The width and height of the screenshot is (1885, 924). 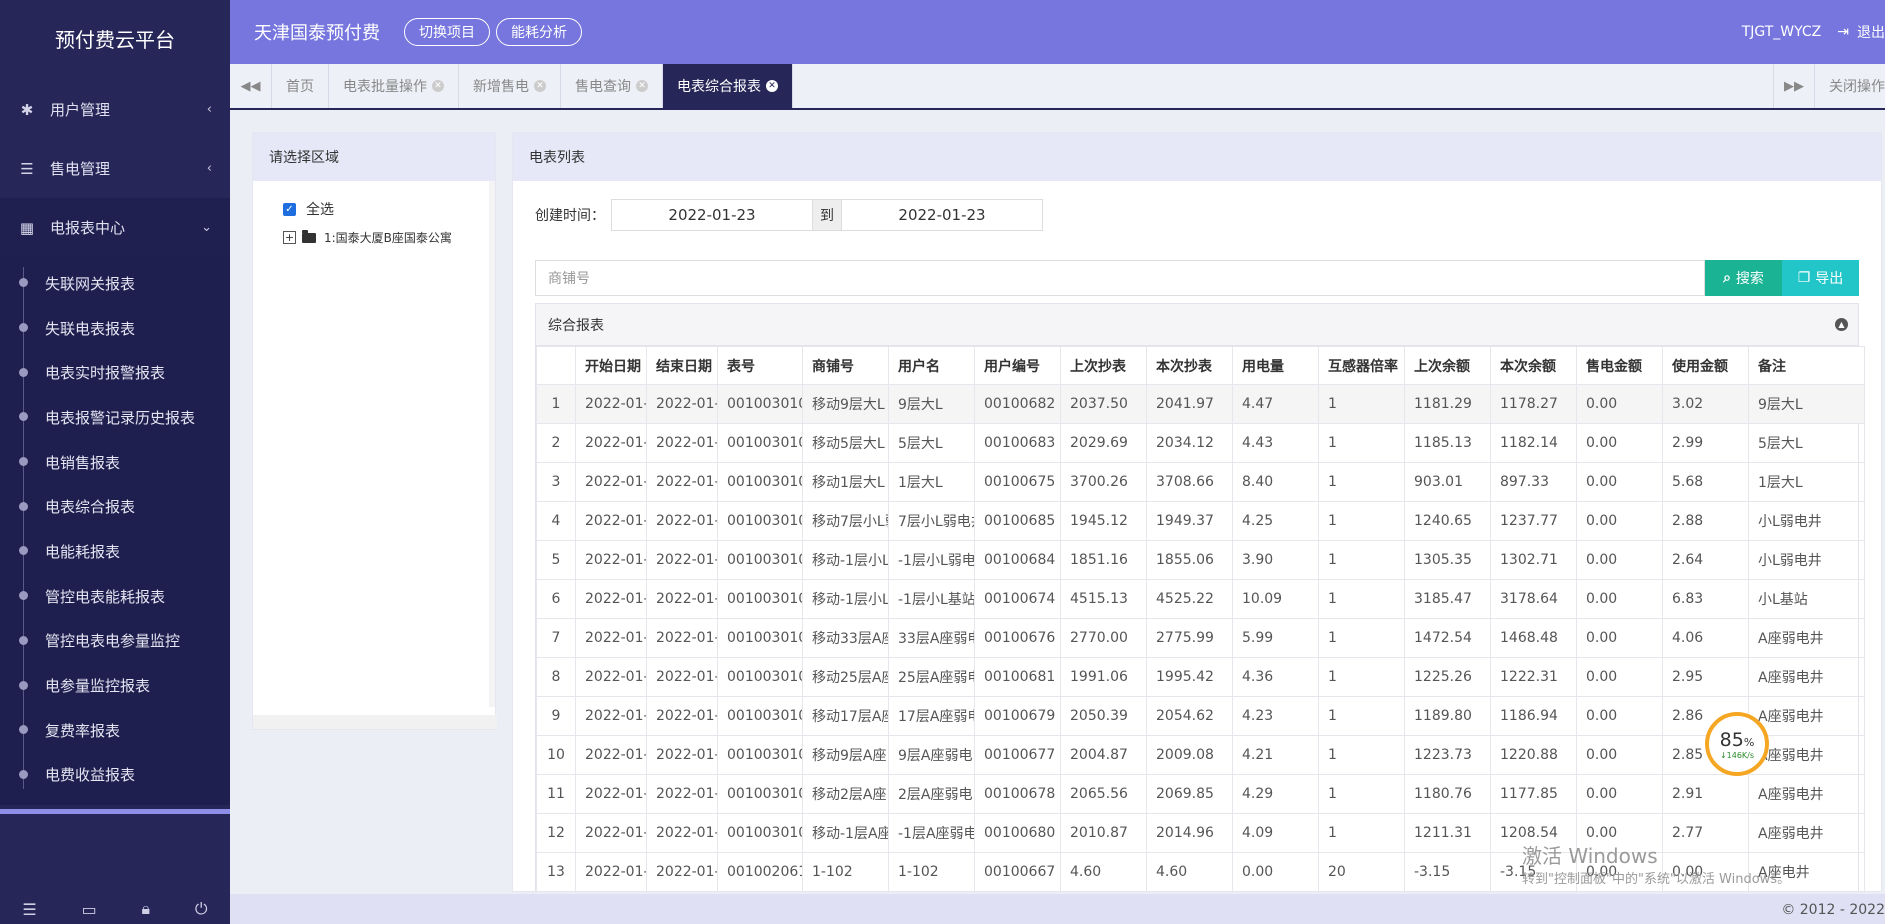 I want to click on sidebar-subitem: 电表实时报警报表, so click(x=115, y=372).